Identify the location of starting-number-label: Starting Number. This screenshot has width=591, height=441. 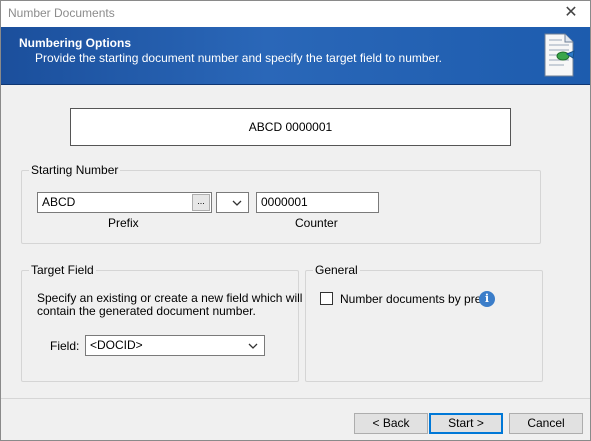
(75, 170).